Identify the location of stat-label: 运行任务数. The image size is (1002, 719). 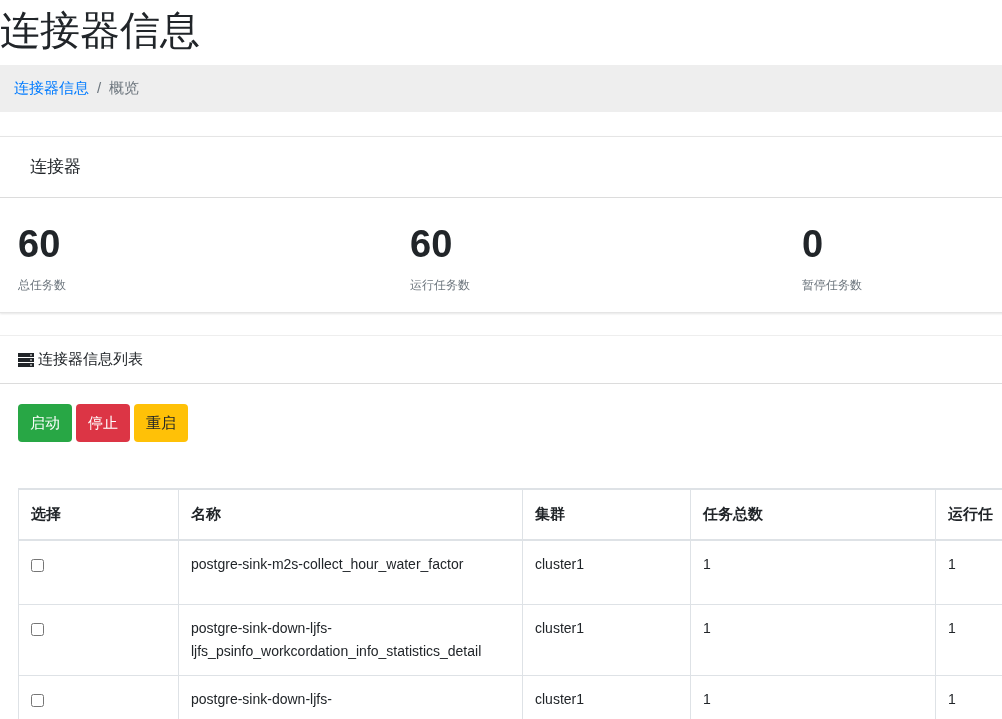
(440, 285).